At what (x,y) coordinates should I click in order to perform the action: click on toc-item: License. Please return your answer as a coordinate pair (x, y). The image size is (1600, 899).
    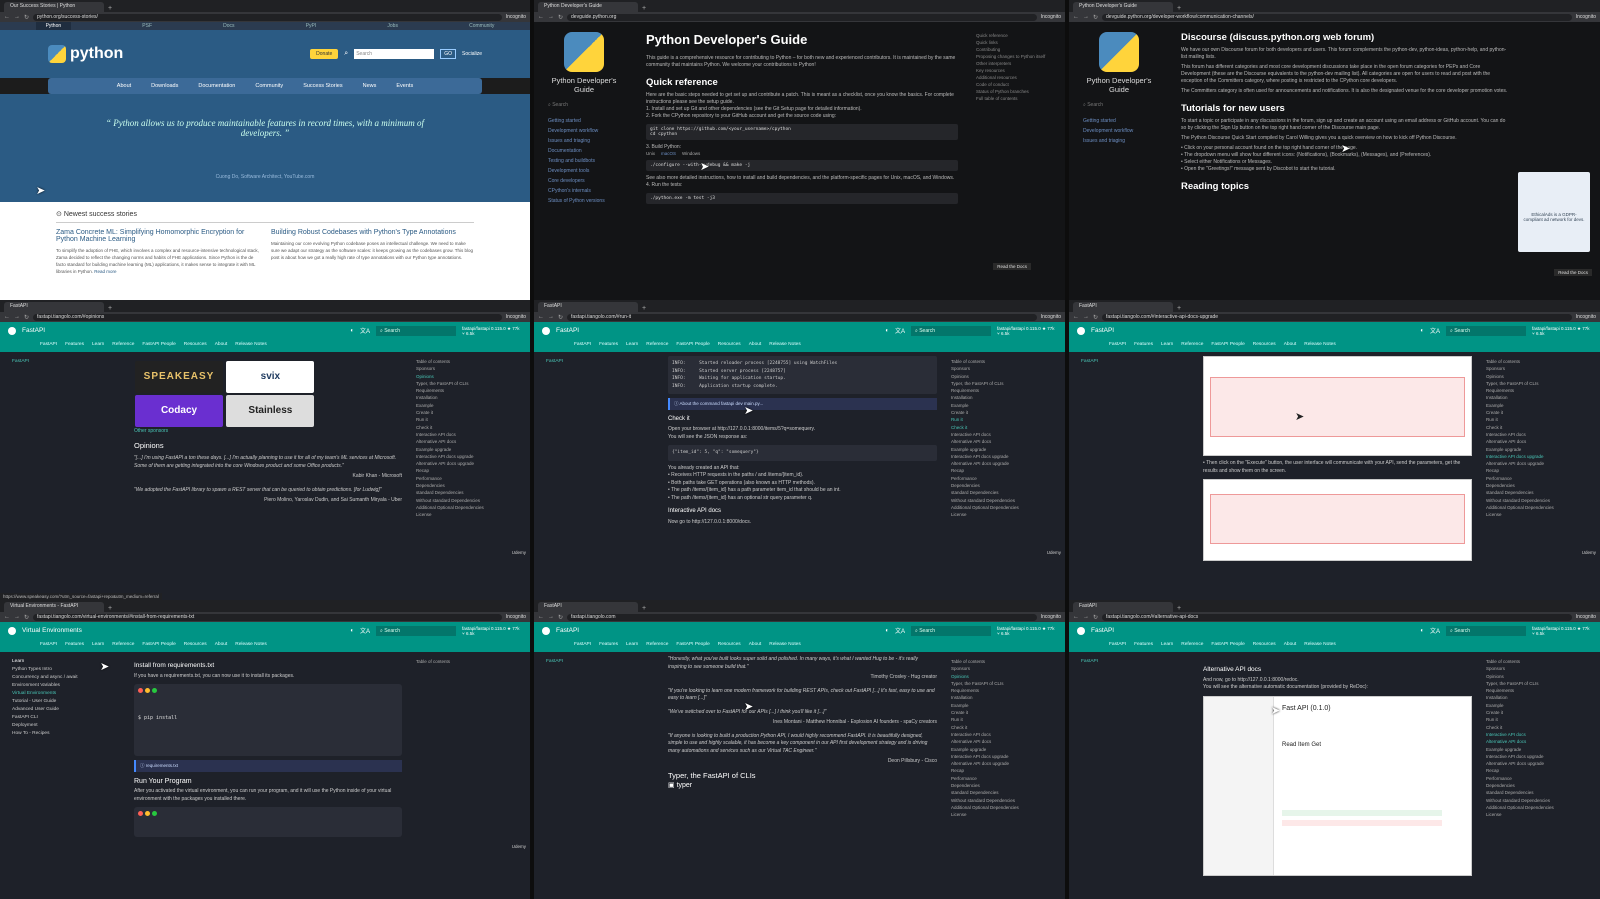
    Looking at the image, I should click on (1540, 514).